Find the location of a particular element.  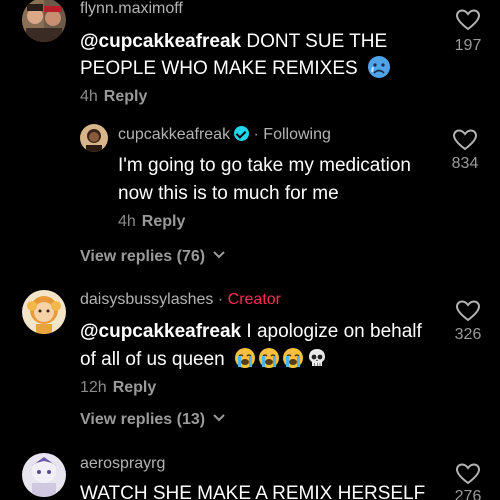

comment-text-line2: now this is to much for me is located at coordinates (228, 193).